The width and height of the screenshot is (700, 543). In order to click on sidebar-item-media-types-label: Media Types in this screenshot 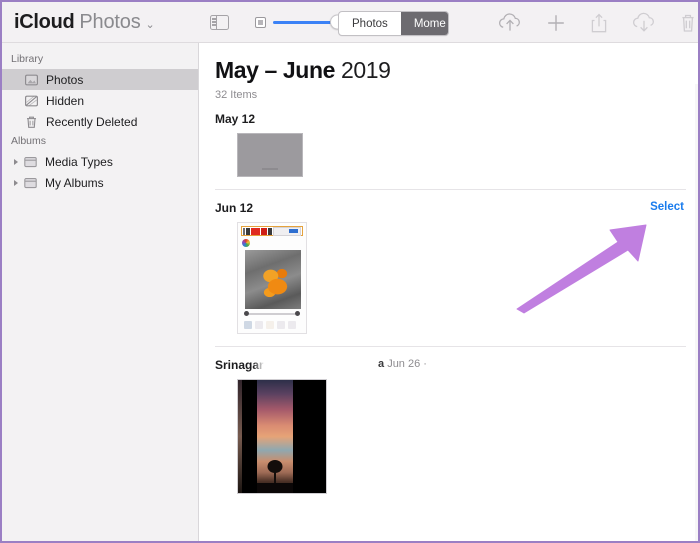, I will do `click(79, 161)`.